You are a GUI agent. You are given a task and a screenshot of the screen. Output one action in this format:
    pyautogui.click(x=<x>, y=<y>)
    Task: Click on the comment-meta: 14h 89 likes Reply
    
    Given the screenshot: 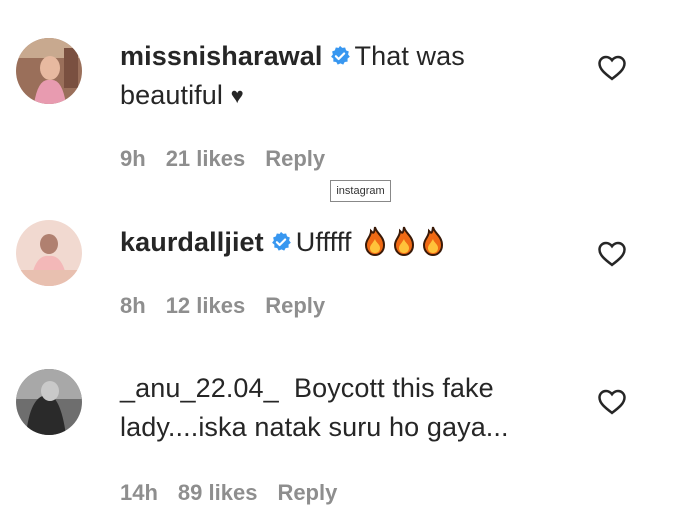 What is the action you would take?
    pyautogui.click(x=238, y=493)
    